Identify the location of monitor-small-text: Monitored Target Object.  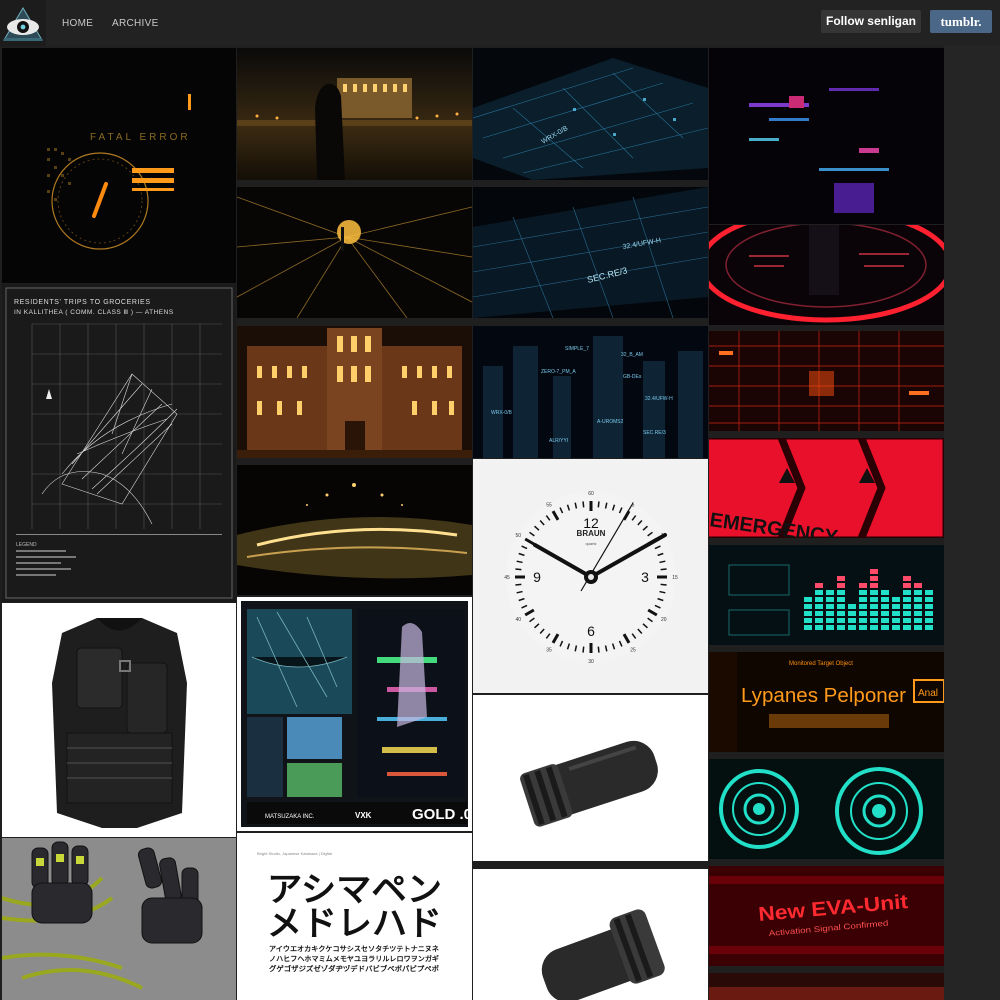
(821, 664).